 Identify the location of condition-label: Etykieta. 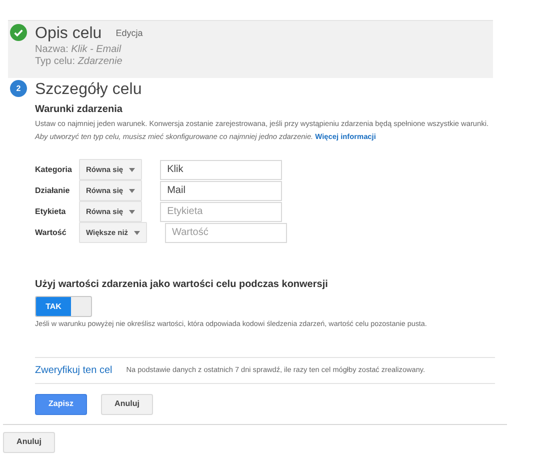
(51, 212).